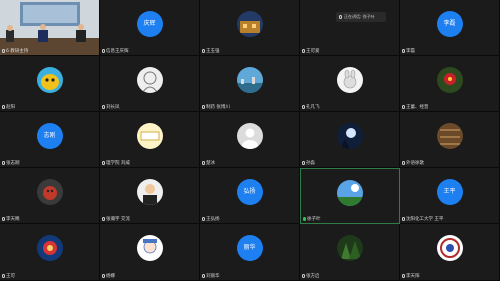  What do you see at coordinates (49, 192) in the screenshot?
I see `dog-photo-icon` at bounding box center [49, 192].